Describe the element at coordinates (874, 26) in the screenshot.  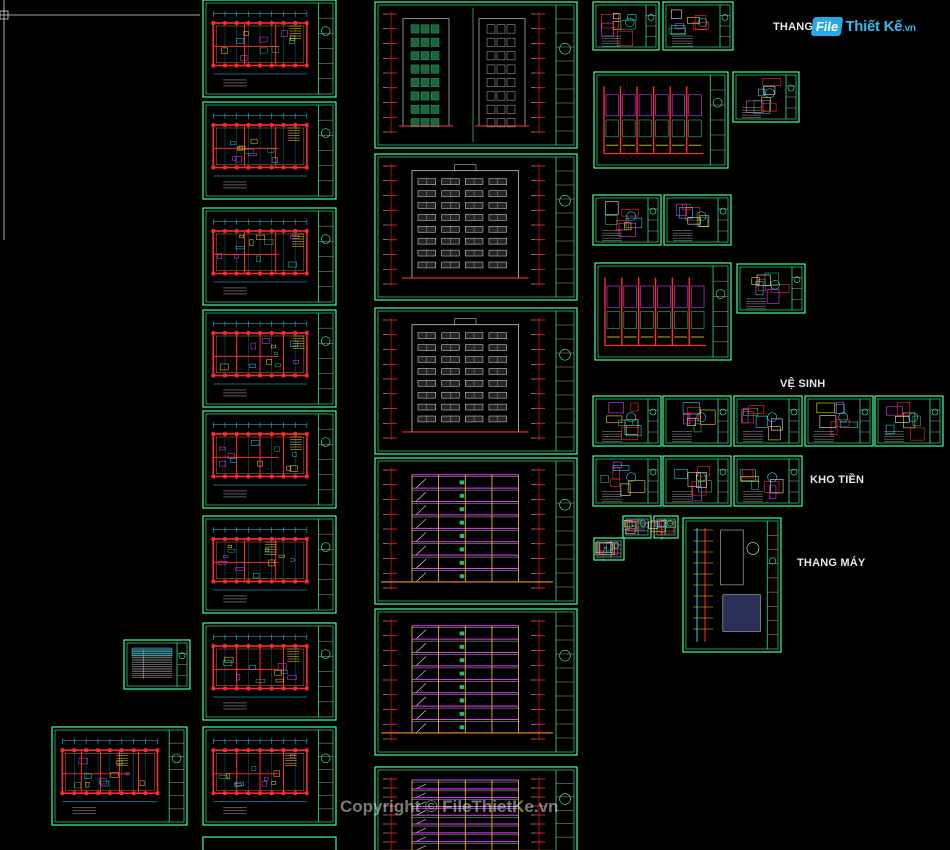
I see `logo-main-text: Thiết Kế` at that location.